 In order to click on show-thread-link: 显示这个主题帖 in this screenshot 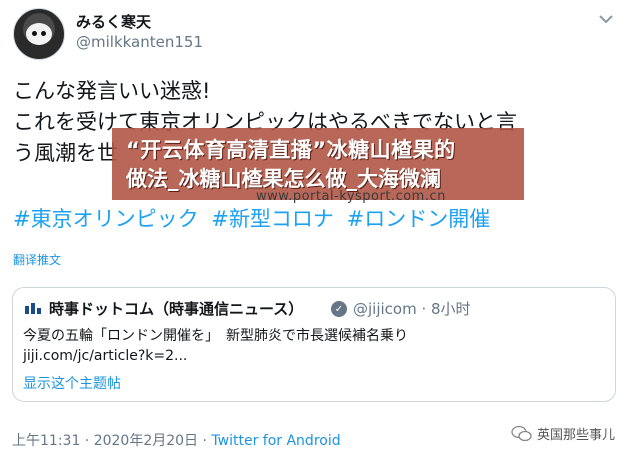, I will do `click(72, 383)`.